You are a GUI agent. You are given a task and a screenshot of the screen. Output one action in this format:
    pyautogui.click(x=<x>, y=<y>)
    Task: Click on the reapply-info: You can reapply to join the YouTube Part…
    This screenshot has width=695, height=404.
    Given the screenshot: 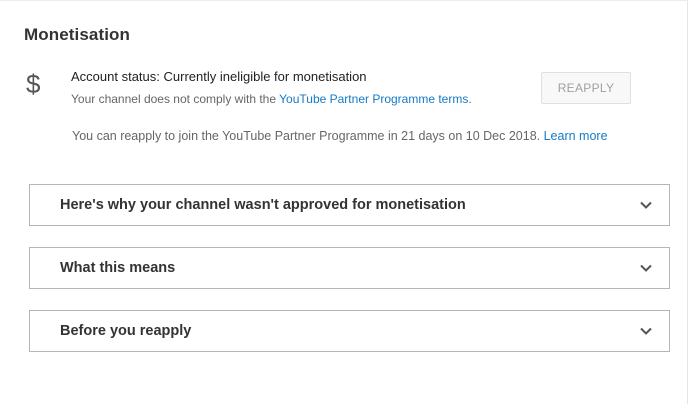 What is the action you would take?
    pyautogui.click(x=340, y=136)
    